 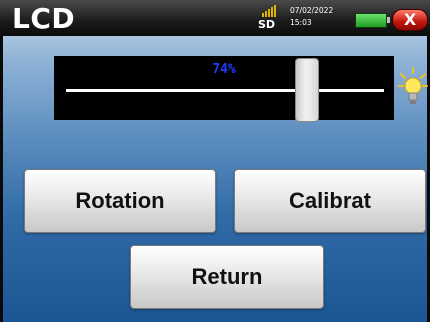 I want to click on lightbulb-icon, so click(x=413, y=85).